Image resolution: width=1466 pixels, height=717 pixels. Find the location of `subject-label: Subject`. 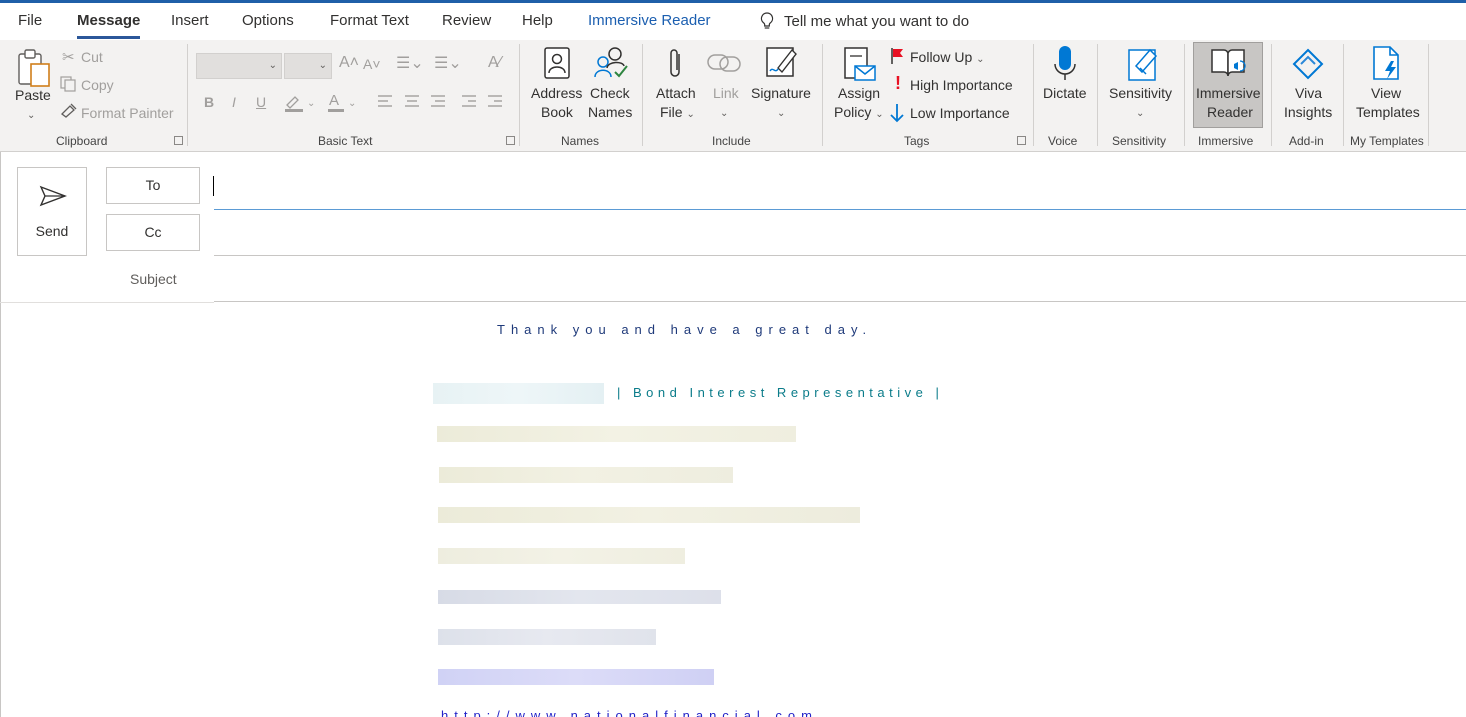

subject-label: Subject is located at coordinates (153, 279).